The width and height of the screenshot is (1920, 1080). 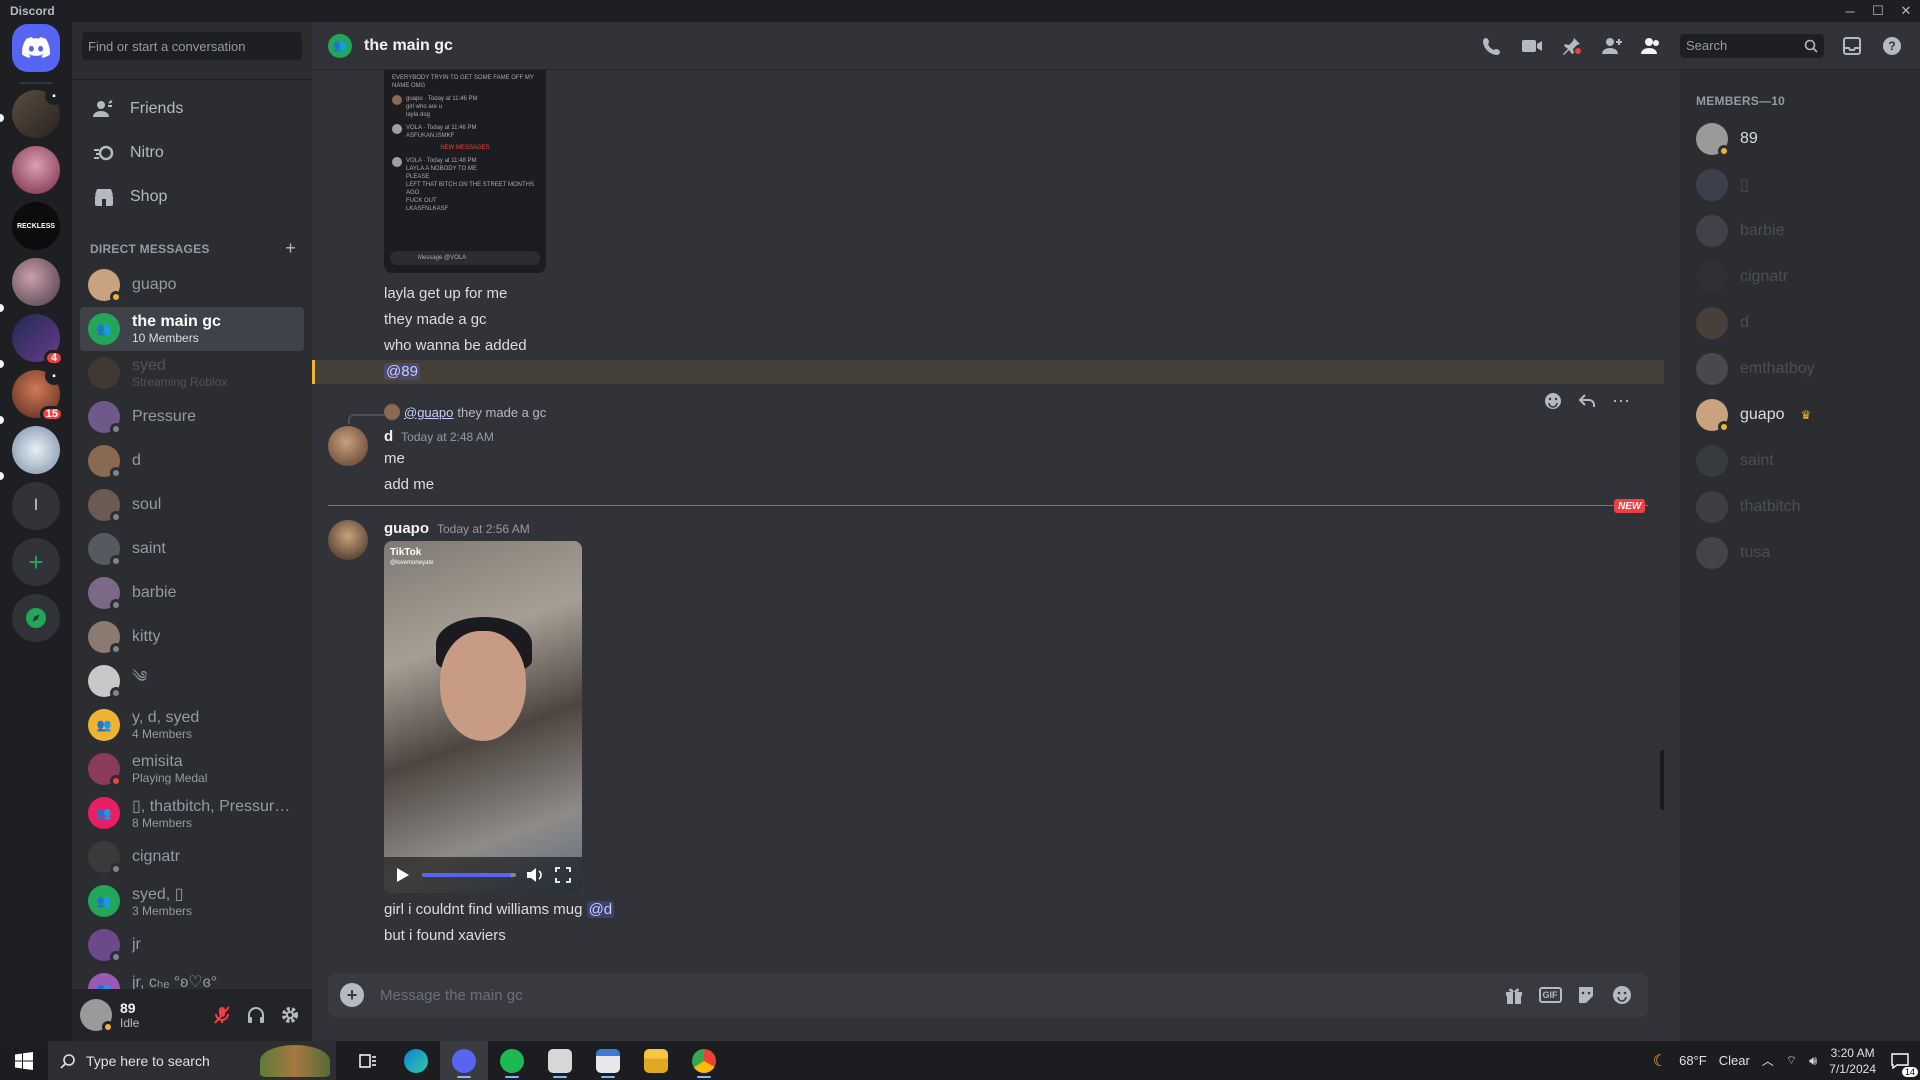 I want to click on group-avatar: 👥, so click(x=104, y=813).